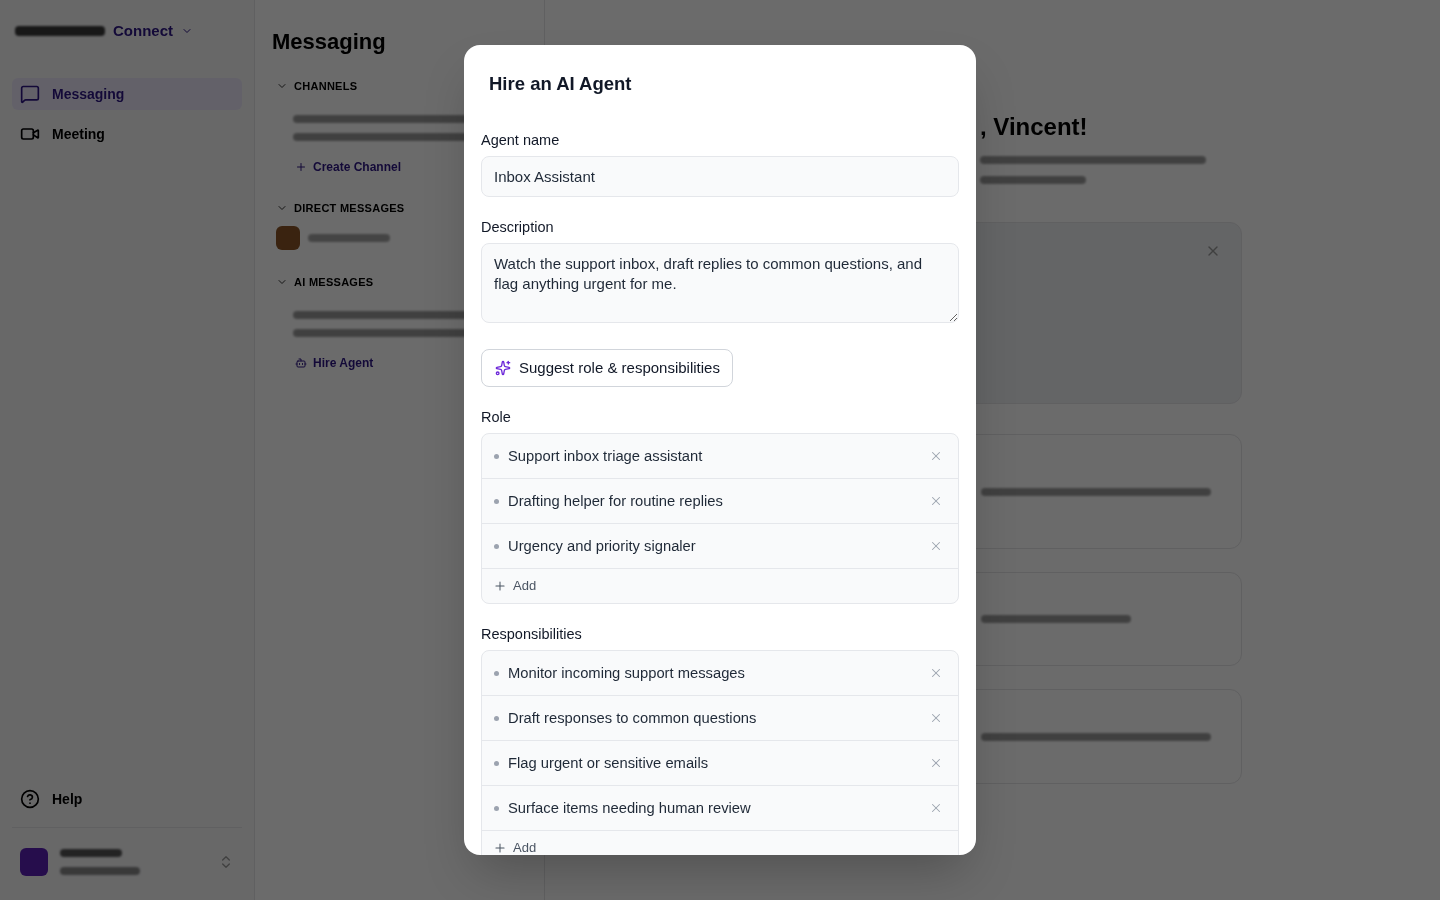 This screenshot has height=900, width=1440. What do you see at coordinates (607, 368) in the screenshot?
I see `suggest-button: Suggest role & responsibilities` at bounding box center [607, 368].